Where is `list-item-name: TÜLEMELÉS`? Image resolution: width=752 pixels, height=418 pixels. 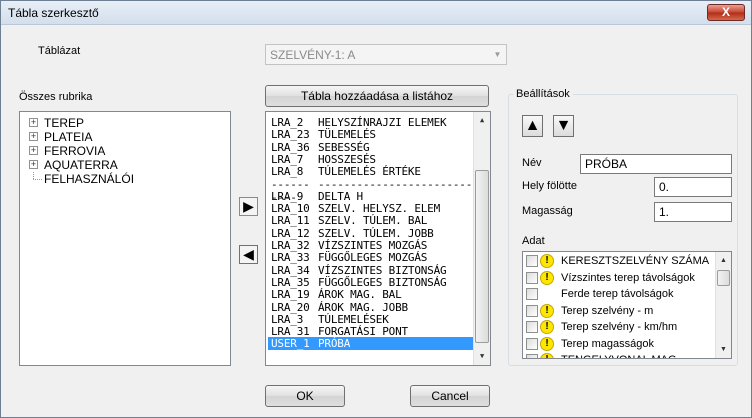 list-item-name: TÜLEMELÉS is located at coordinates (347, 135).